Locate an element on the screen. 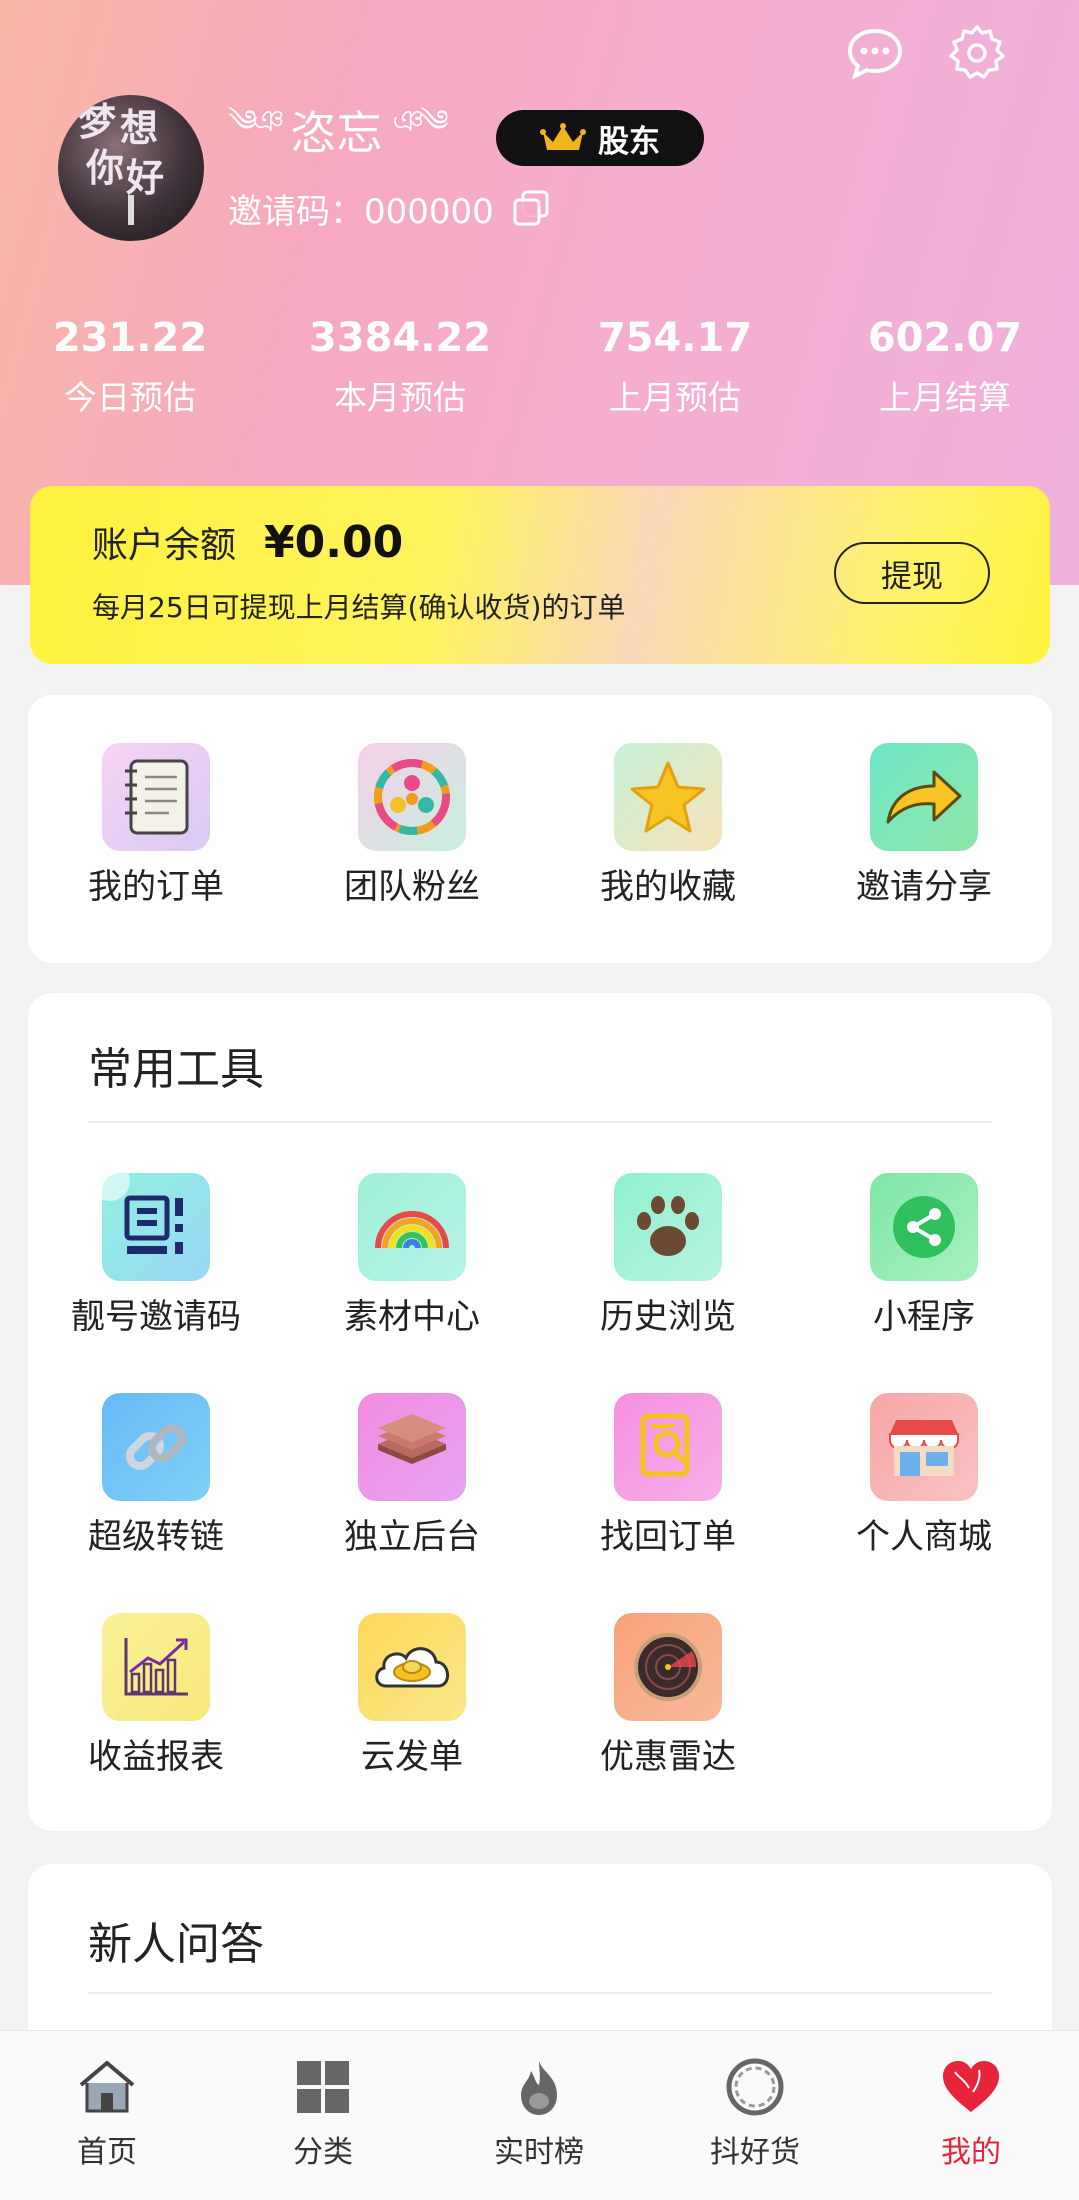  tool-material-center: 素材中心 is located at coordinates (412, 1257).